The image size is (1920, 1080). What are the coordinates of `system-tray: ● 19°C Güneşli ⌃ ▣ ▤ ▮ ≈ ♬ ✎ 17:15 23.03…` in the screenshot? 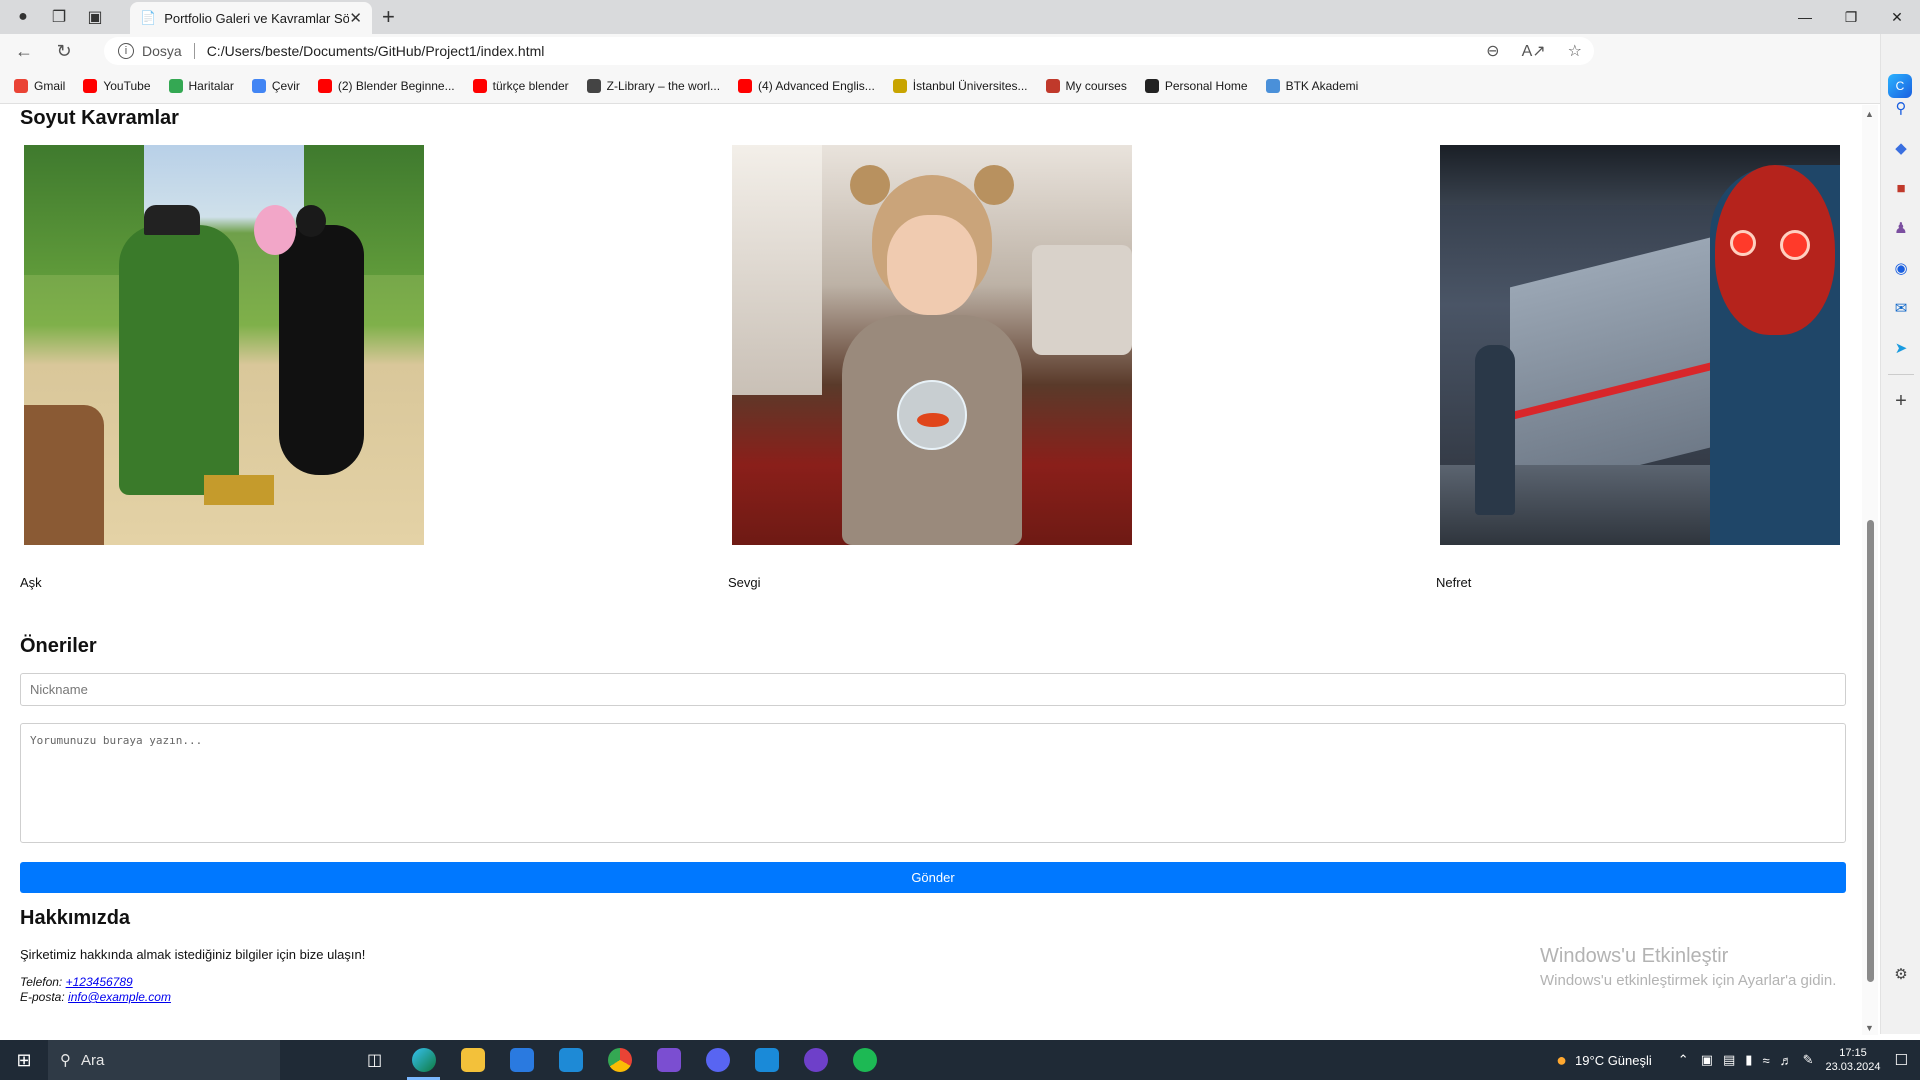 It's located at (1738, 1060).